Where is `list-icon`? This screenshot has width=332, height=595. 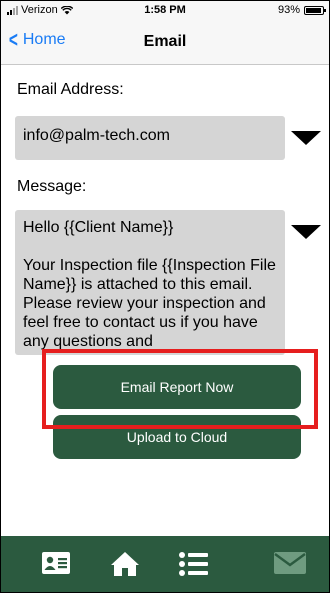
list-icon is located at coordinates (193, 564).